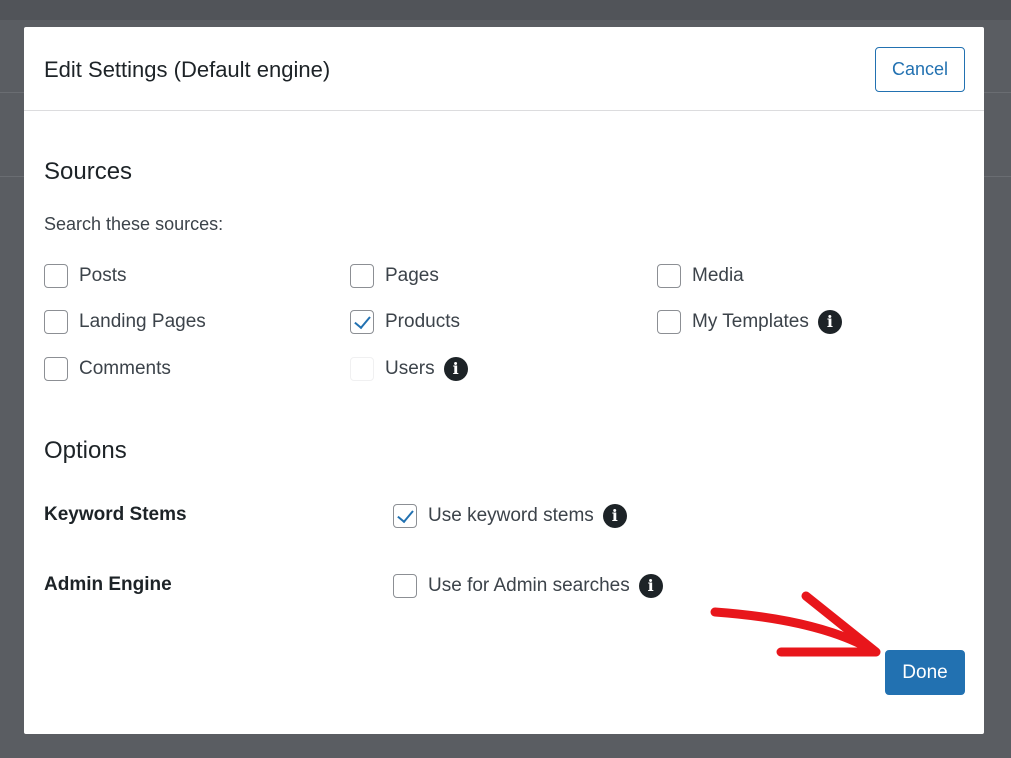 The image size is (1011, 758). Describe the element at coordinates (134, 224) in the screenshot. I see `sources-subtext: Search these sources:` at that location.